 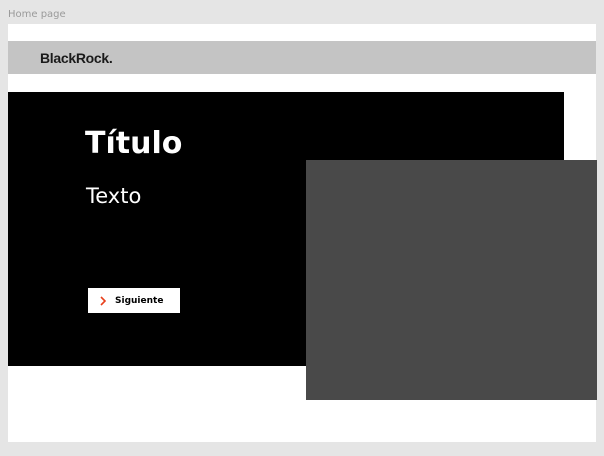 What do you see at coordinates (139, 300) in the screenshot?
I see `next-button-label: Siguiente` at bounding box center [139, 300].